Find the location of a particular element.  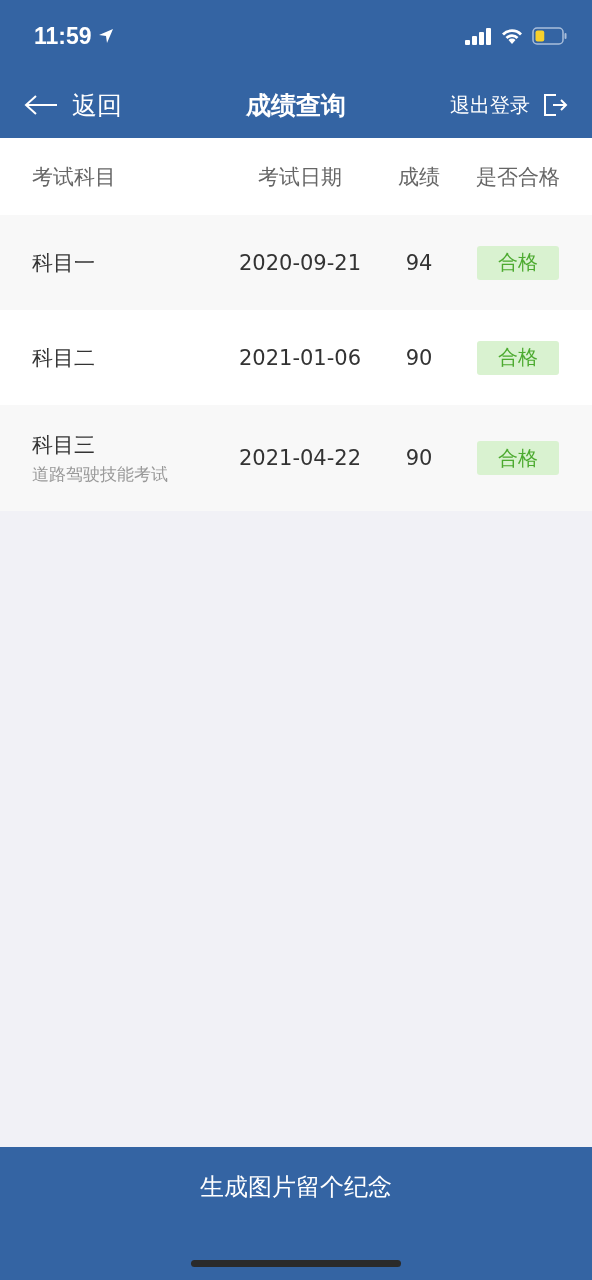

subject-cell-text: 科目一 is located at coordinates (64, 263).